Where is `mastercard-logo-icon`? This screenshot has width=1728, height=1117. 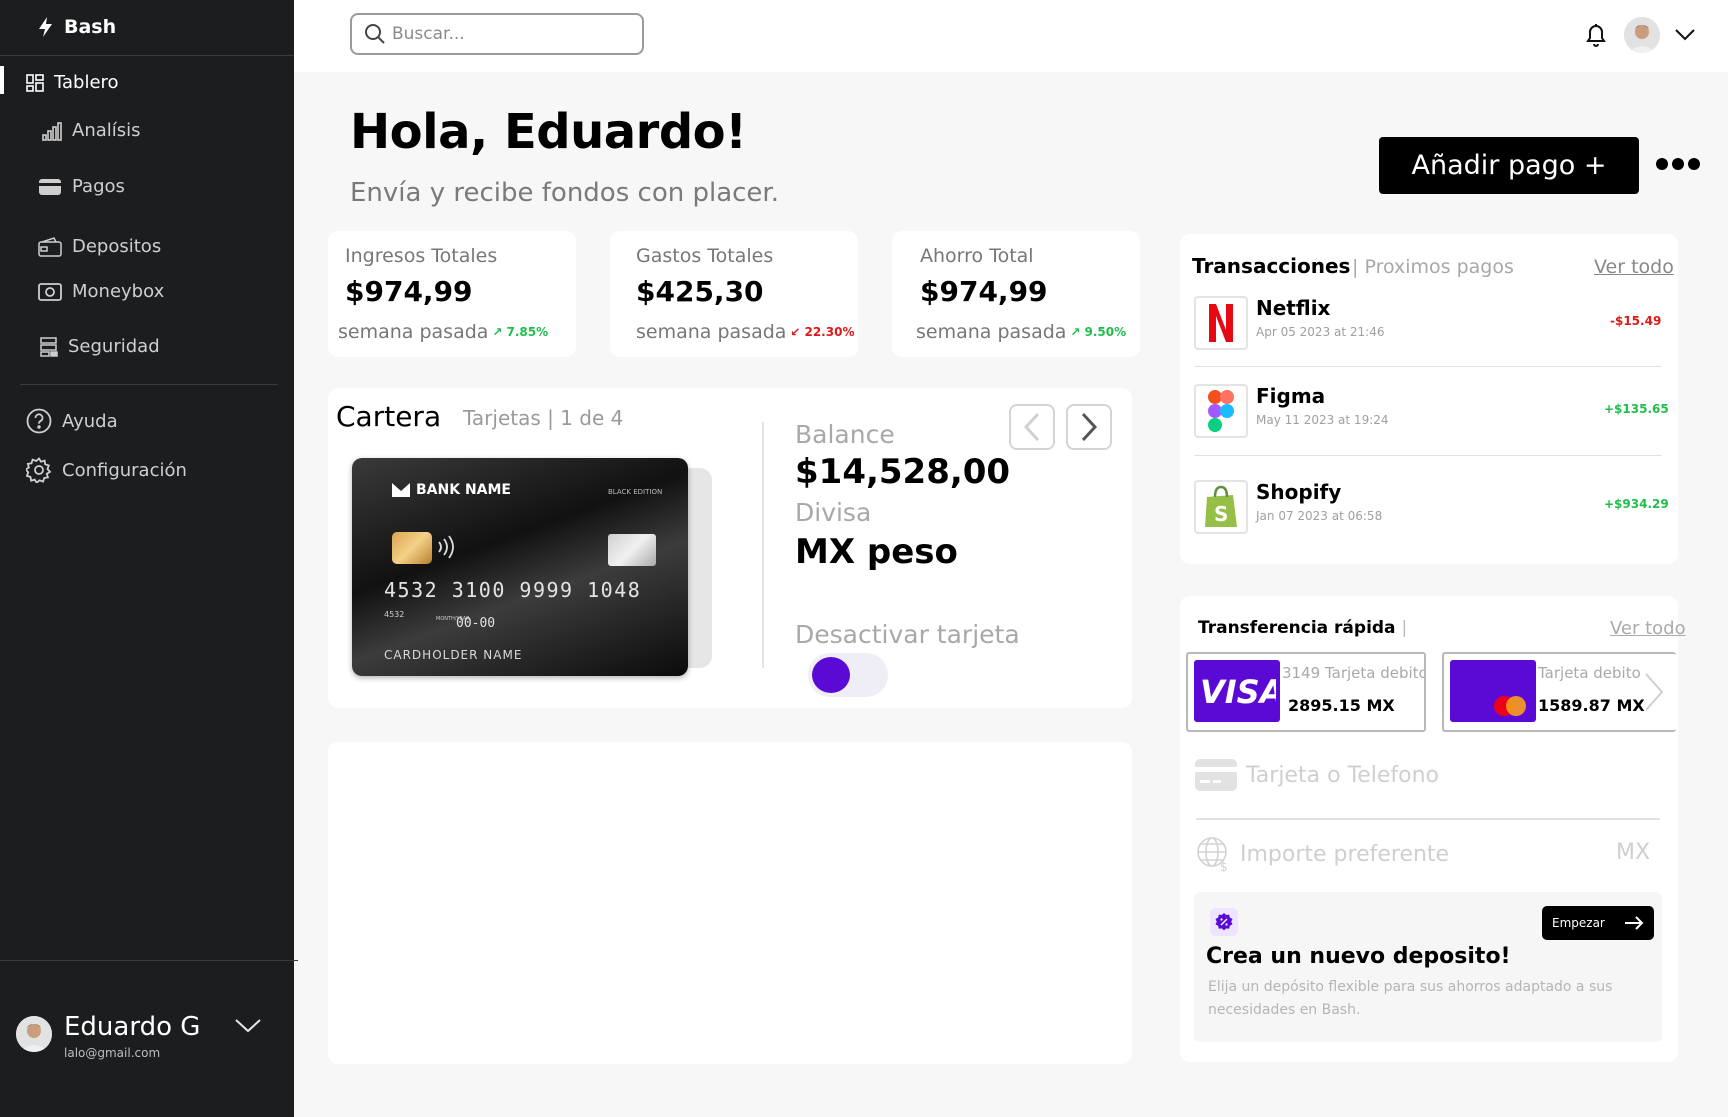
mastercard-logo-icon is located at coordinates (1493, 691).